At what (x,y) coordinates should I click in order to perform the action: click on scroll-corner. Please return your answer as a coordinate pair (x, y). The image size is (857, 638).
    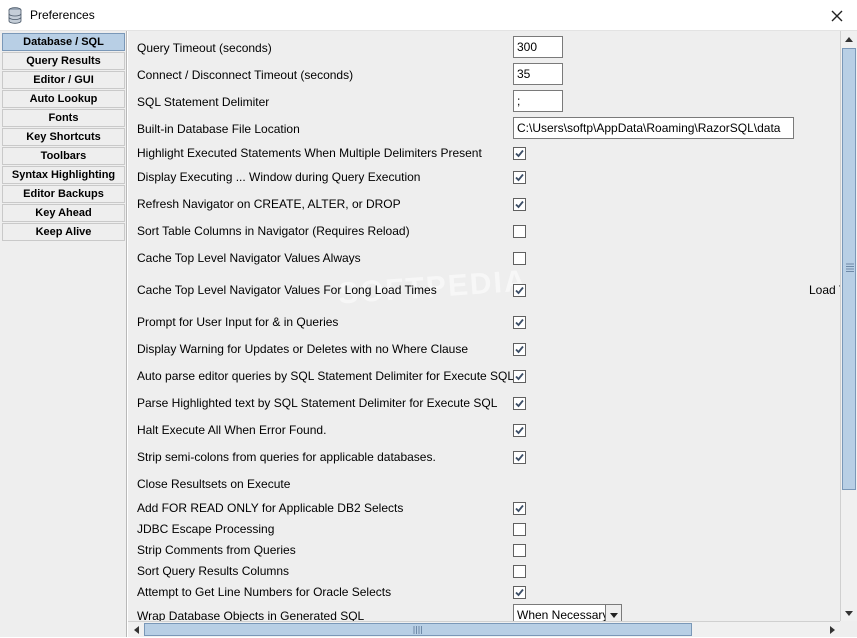
    Looking at the image, I should click on (848, 629).